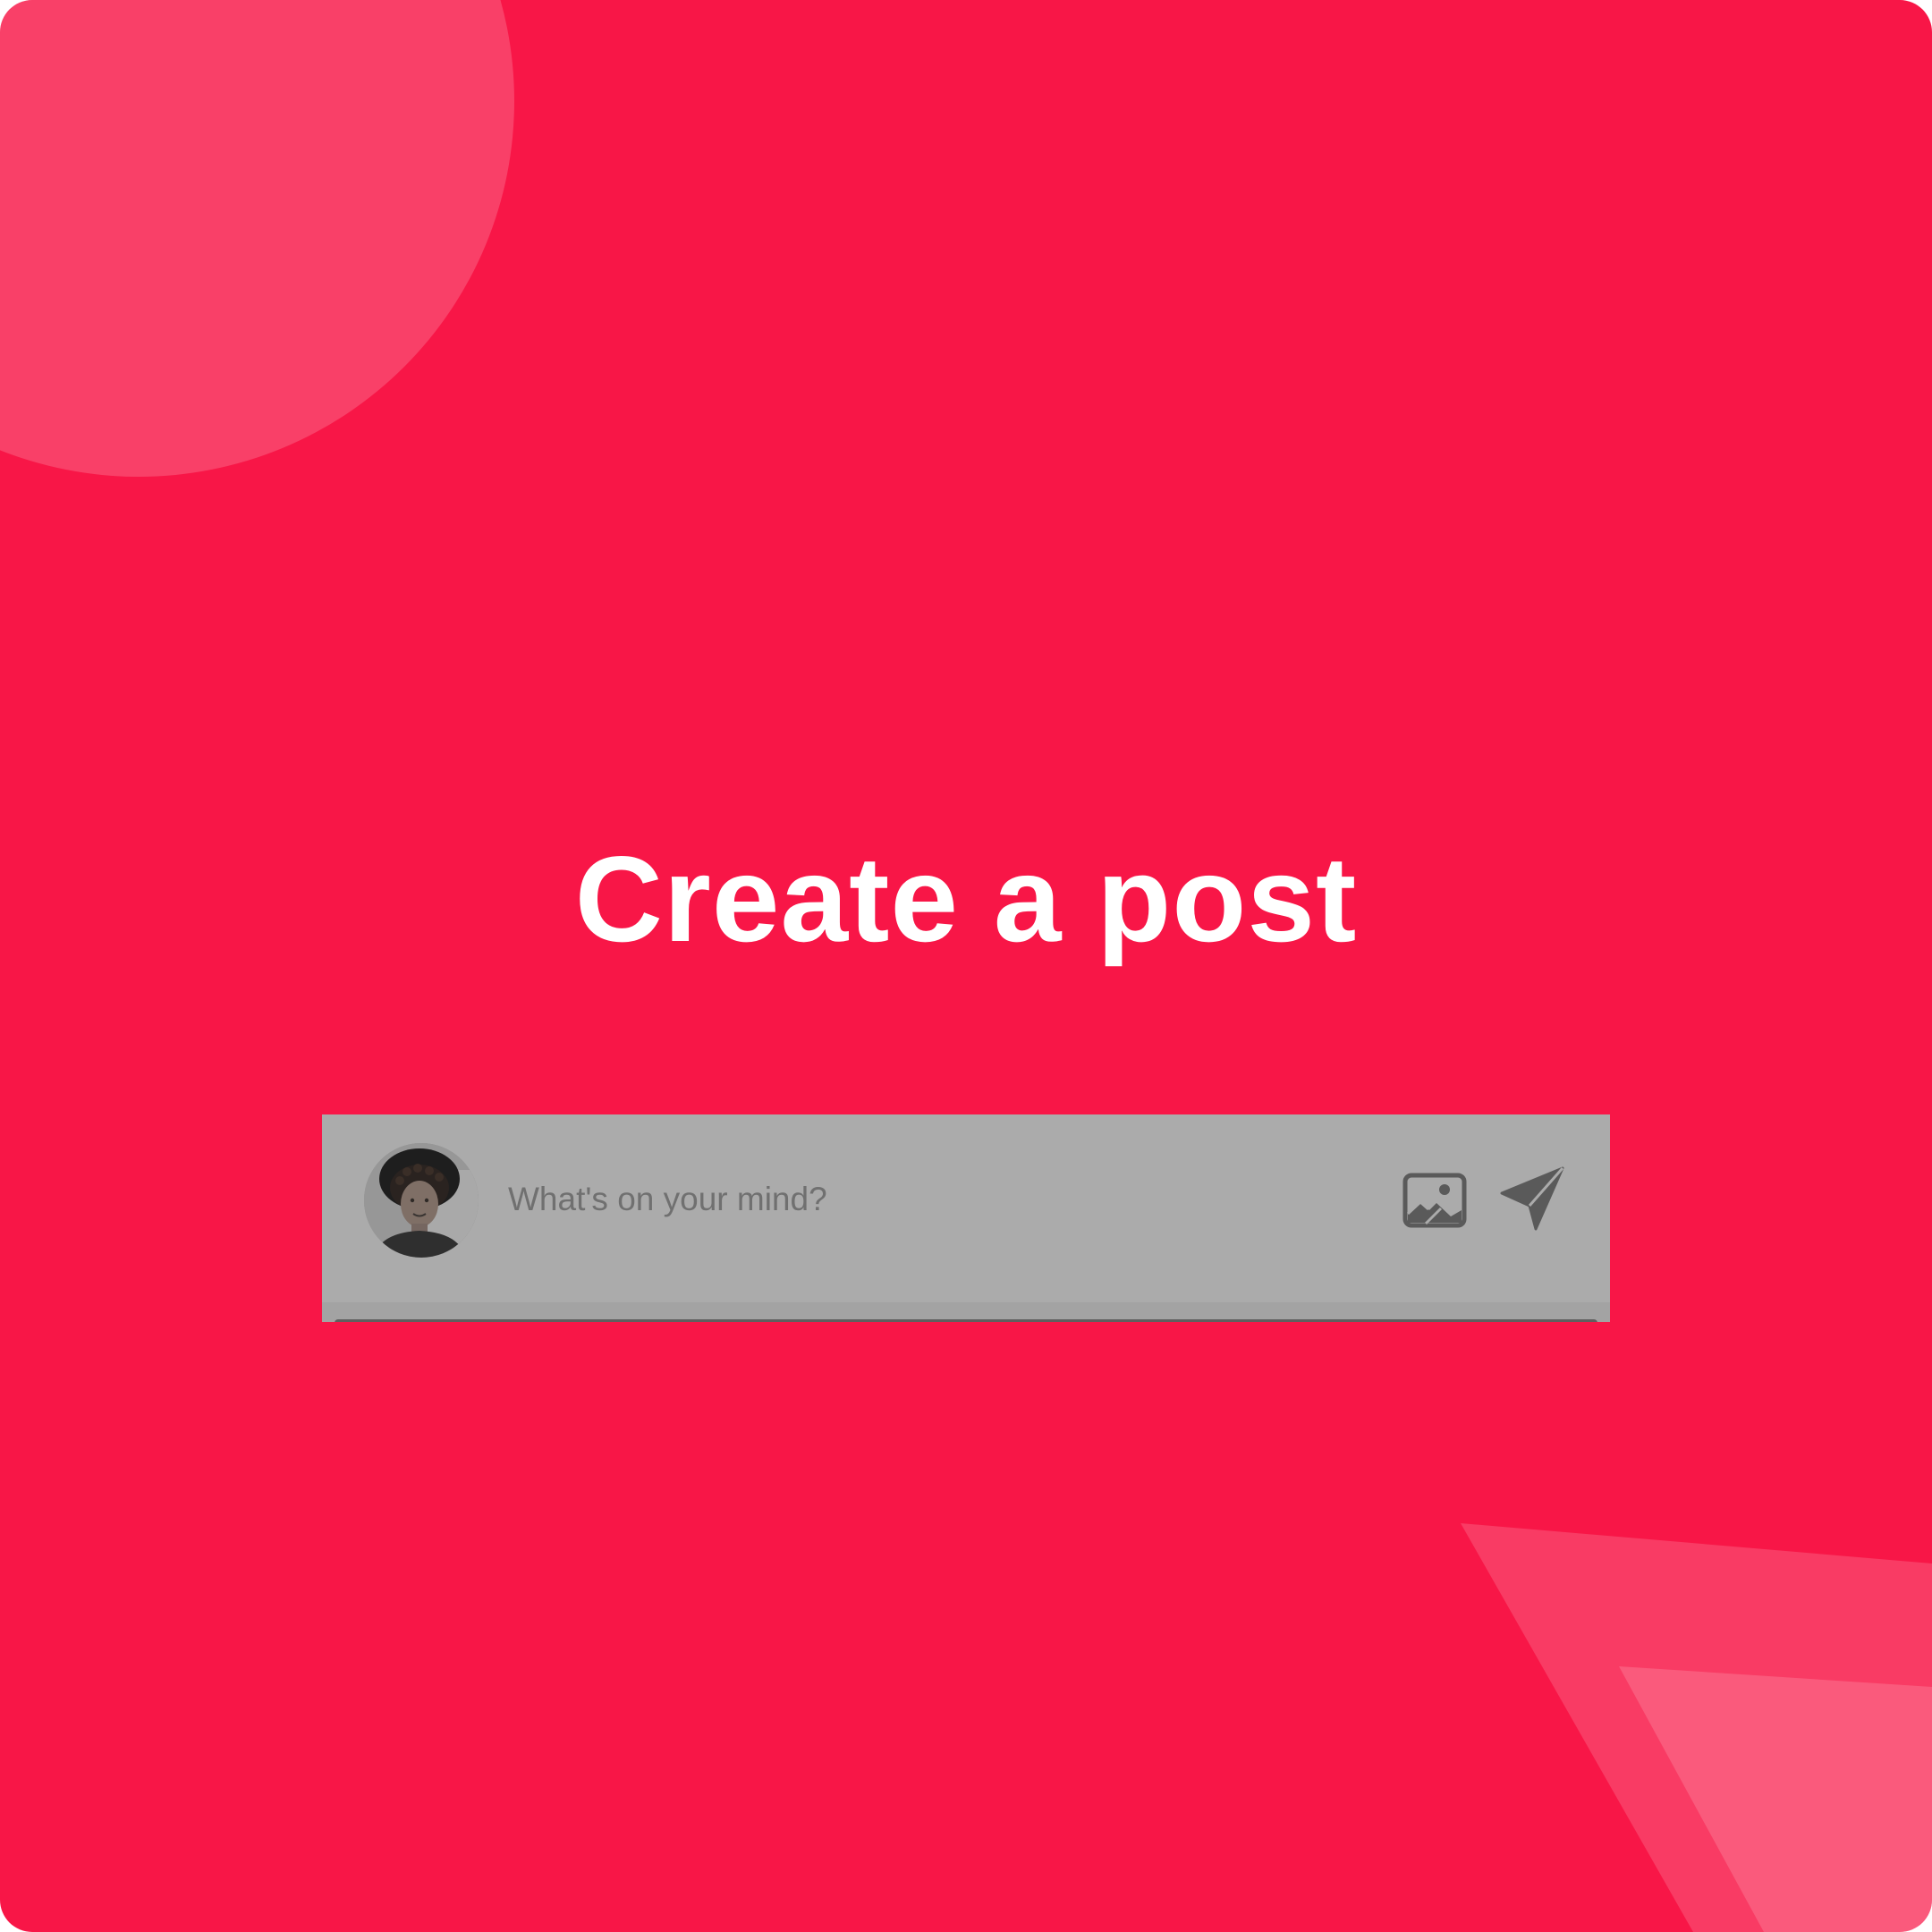  What do you see at coordinates (1532, 1200) in the screenshot?
I see `send-icon` at bounding box center [1532, 1200].